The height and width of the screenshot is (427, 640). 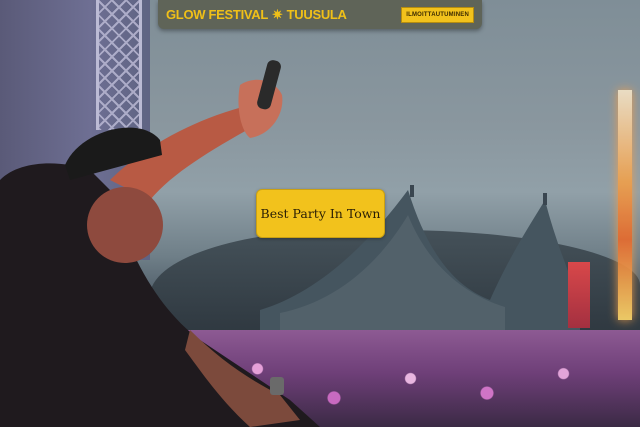 I want to click on top-nav: GLOW FESTIVAL ✷ TUUSULA ILMOITTAUTUMINEN, so click(x=320, y=14).